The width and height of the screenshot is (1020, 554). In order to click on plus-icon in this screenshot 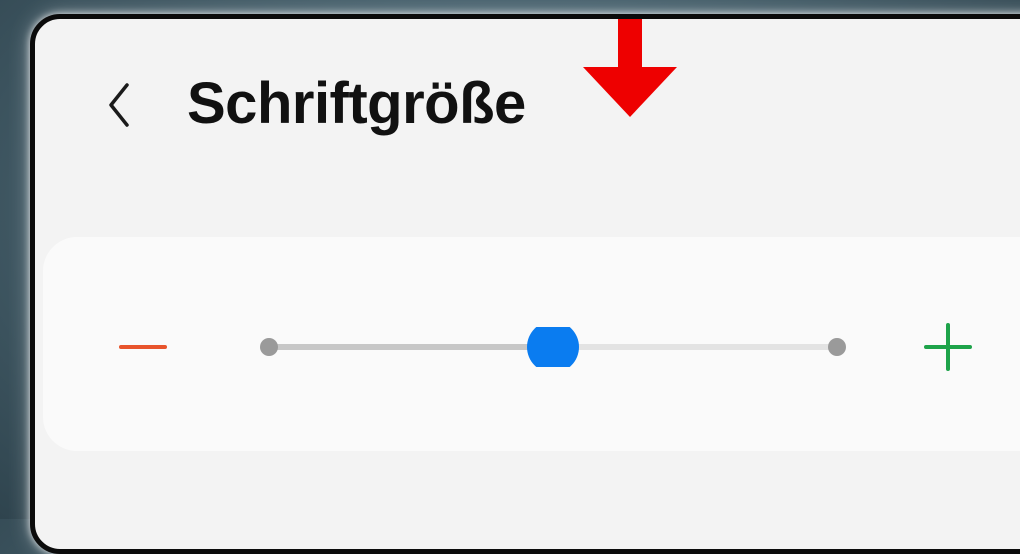, I will do `click(948, 347)`.